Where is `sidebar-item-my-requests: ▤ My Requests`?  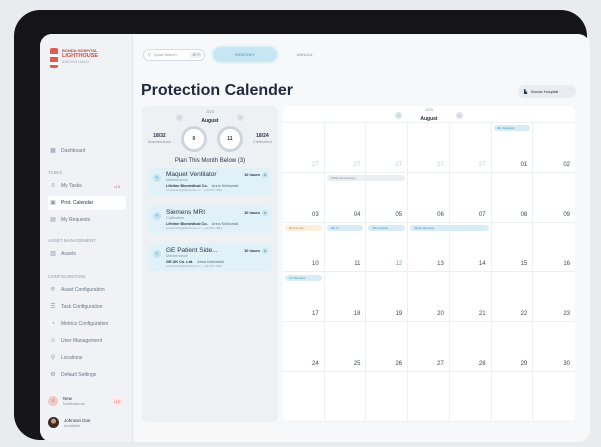
sidebar-item-my-requests: ▤ My Requests is located at coordinates (87, 220).